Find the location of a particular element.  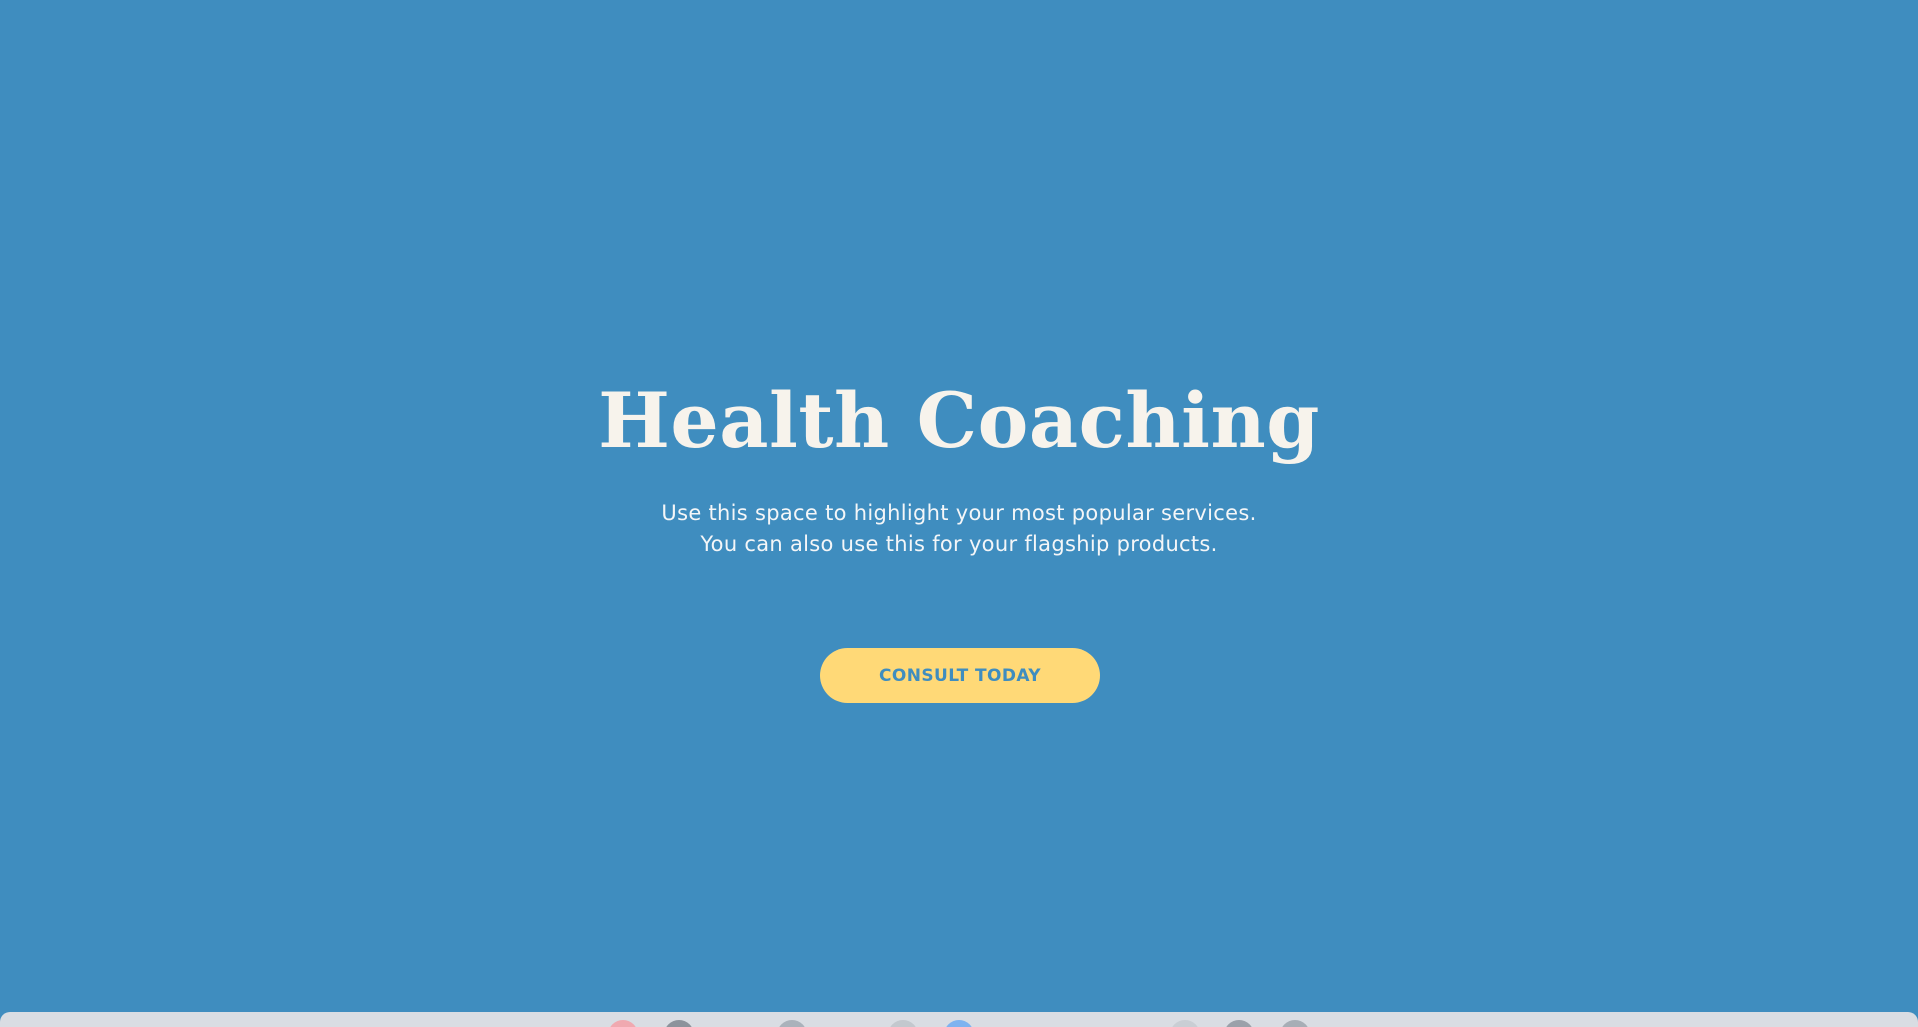

dock is located at coordinates (959, 1019).